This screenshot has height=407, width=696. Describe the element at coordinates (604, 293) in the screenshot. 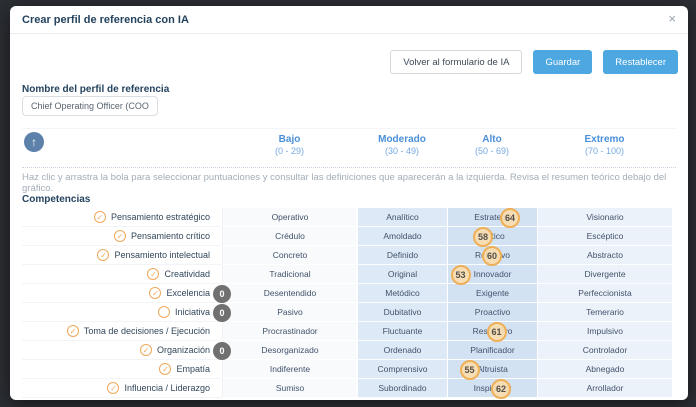

I see `term-cell-extreme: Perfeccionista` at that location.